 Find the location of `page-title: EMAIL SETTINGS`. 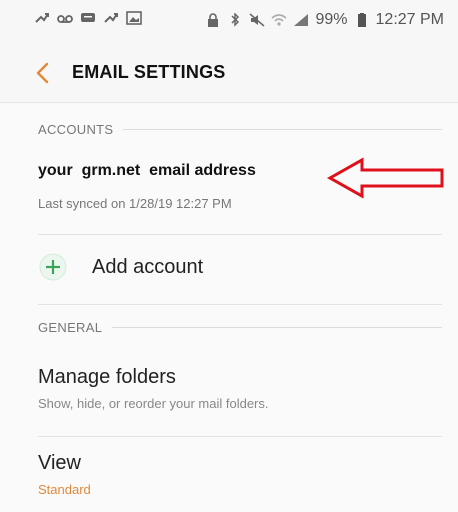

page-title: EMAIL SETTINGS is located at coordinates (149, 72).